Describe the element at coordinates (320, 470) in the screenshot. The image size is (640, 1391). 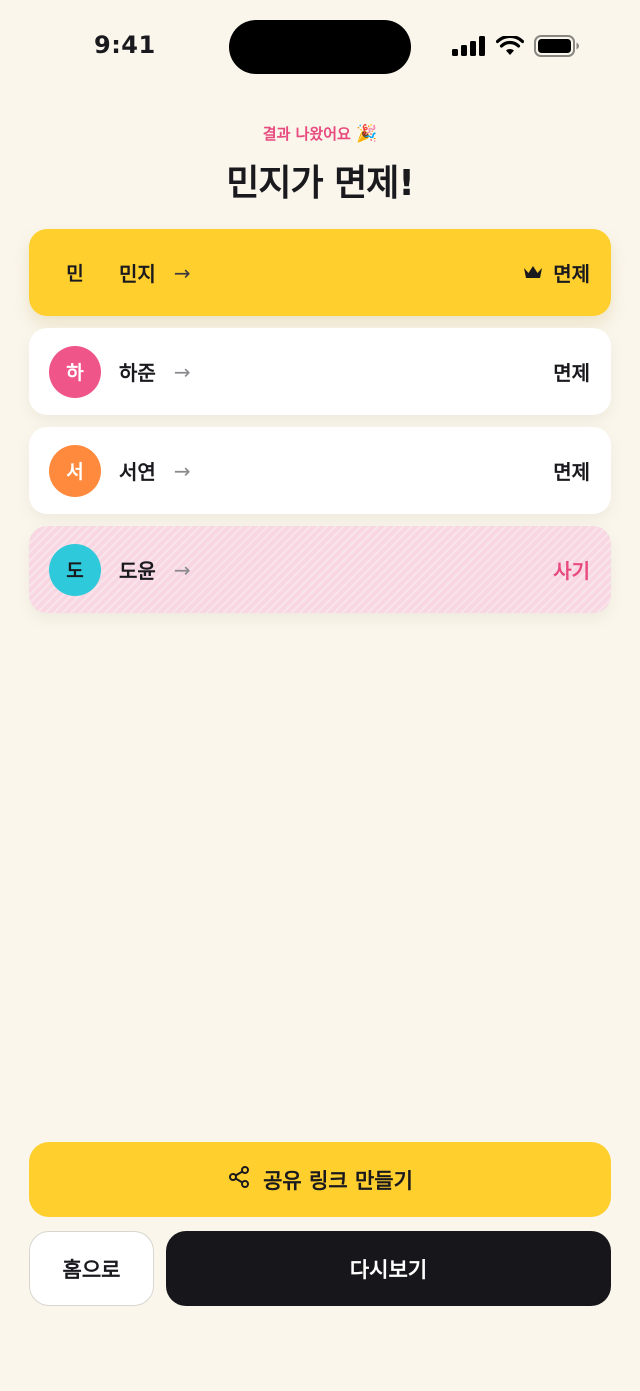
I see `result-row-seoyeon: 서 서연 → 면제` at that location.